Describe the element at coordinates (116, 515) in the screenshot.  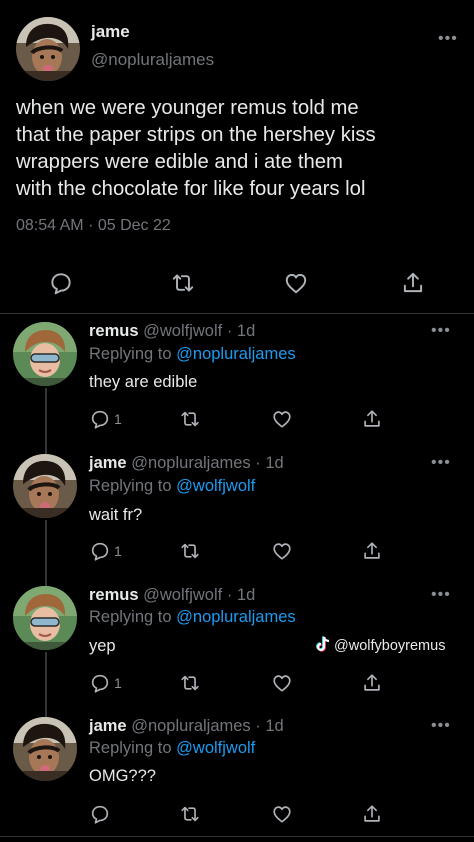
I see `reply-text: wait fr?` at that location.